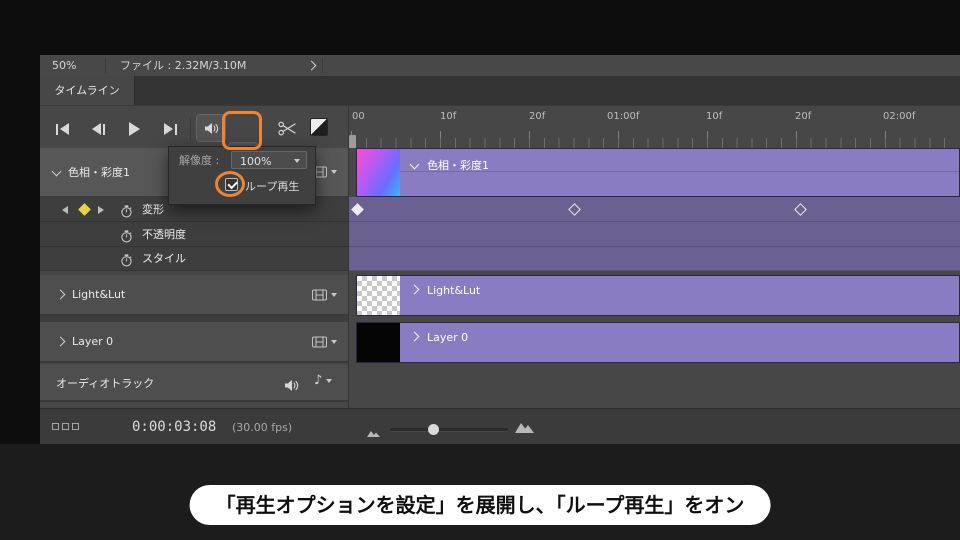  What do you see at coordinates (623, 116) in the screenshot?
I see `time-label: 01:00f` at bounding box center [623, 116].